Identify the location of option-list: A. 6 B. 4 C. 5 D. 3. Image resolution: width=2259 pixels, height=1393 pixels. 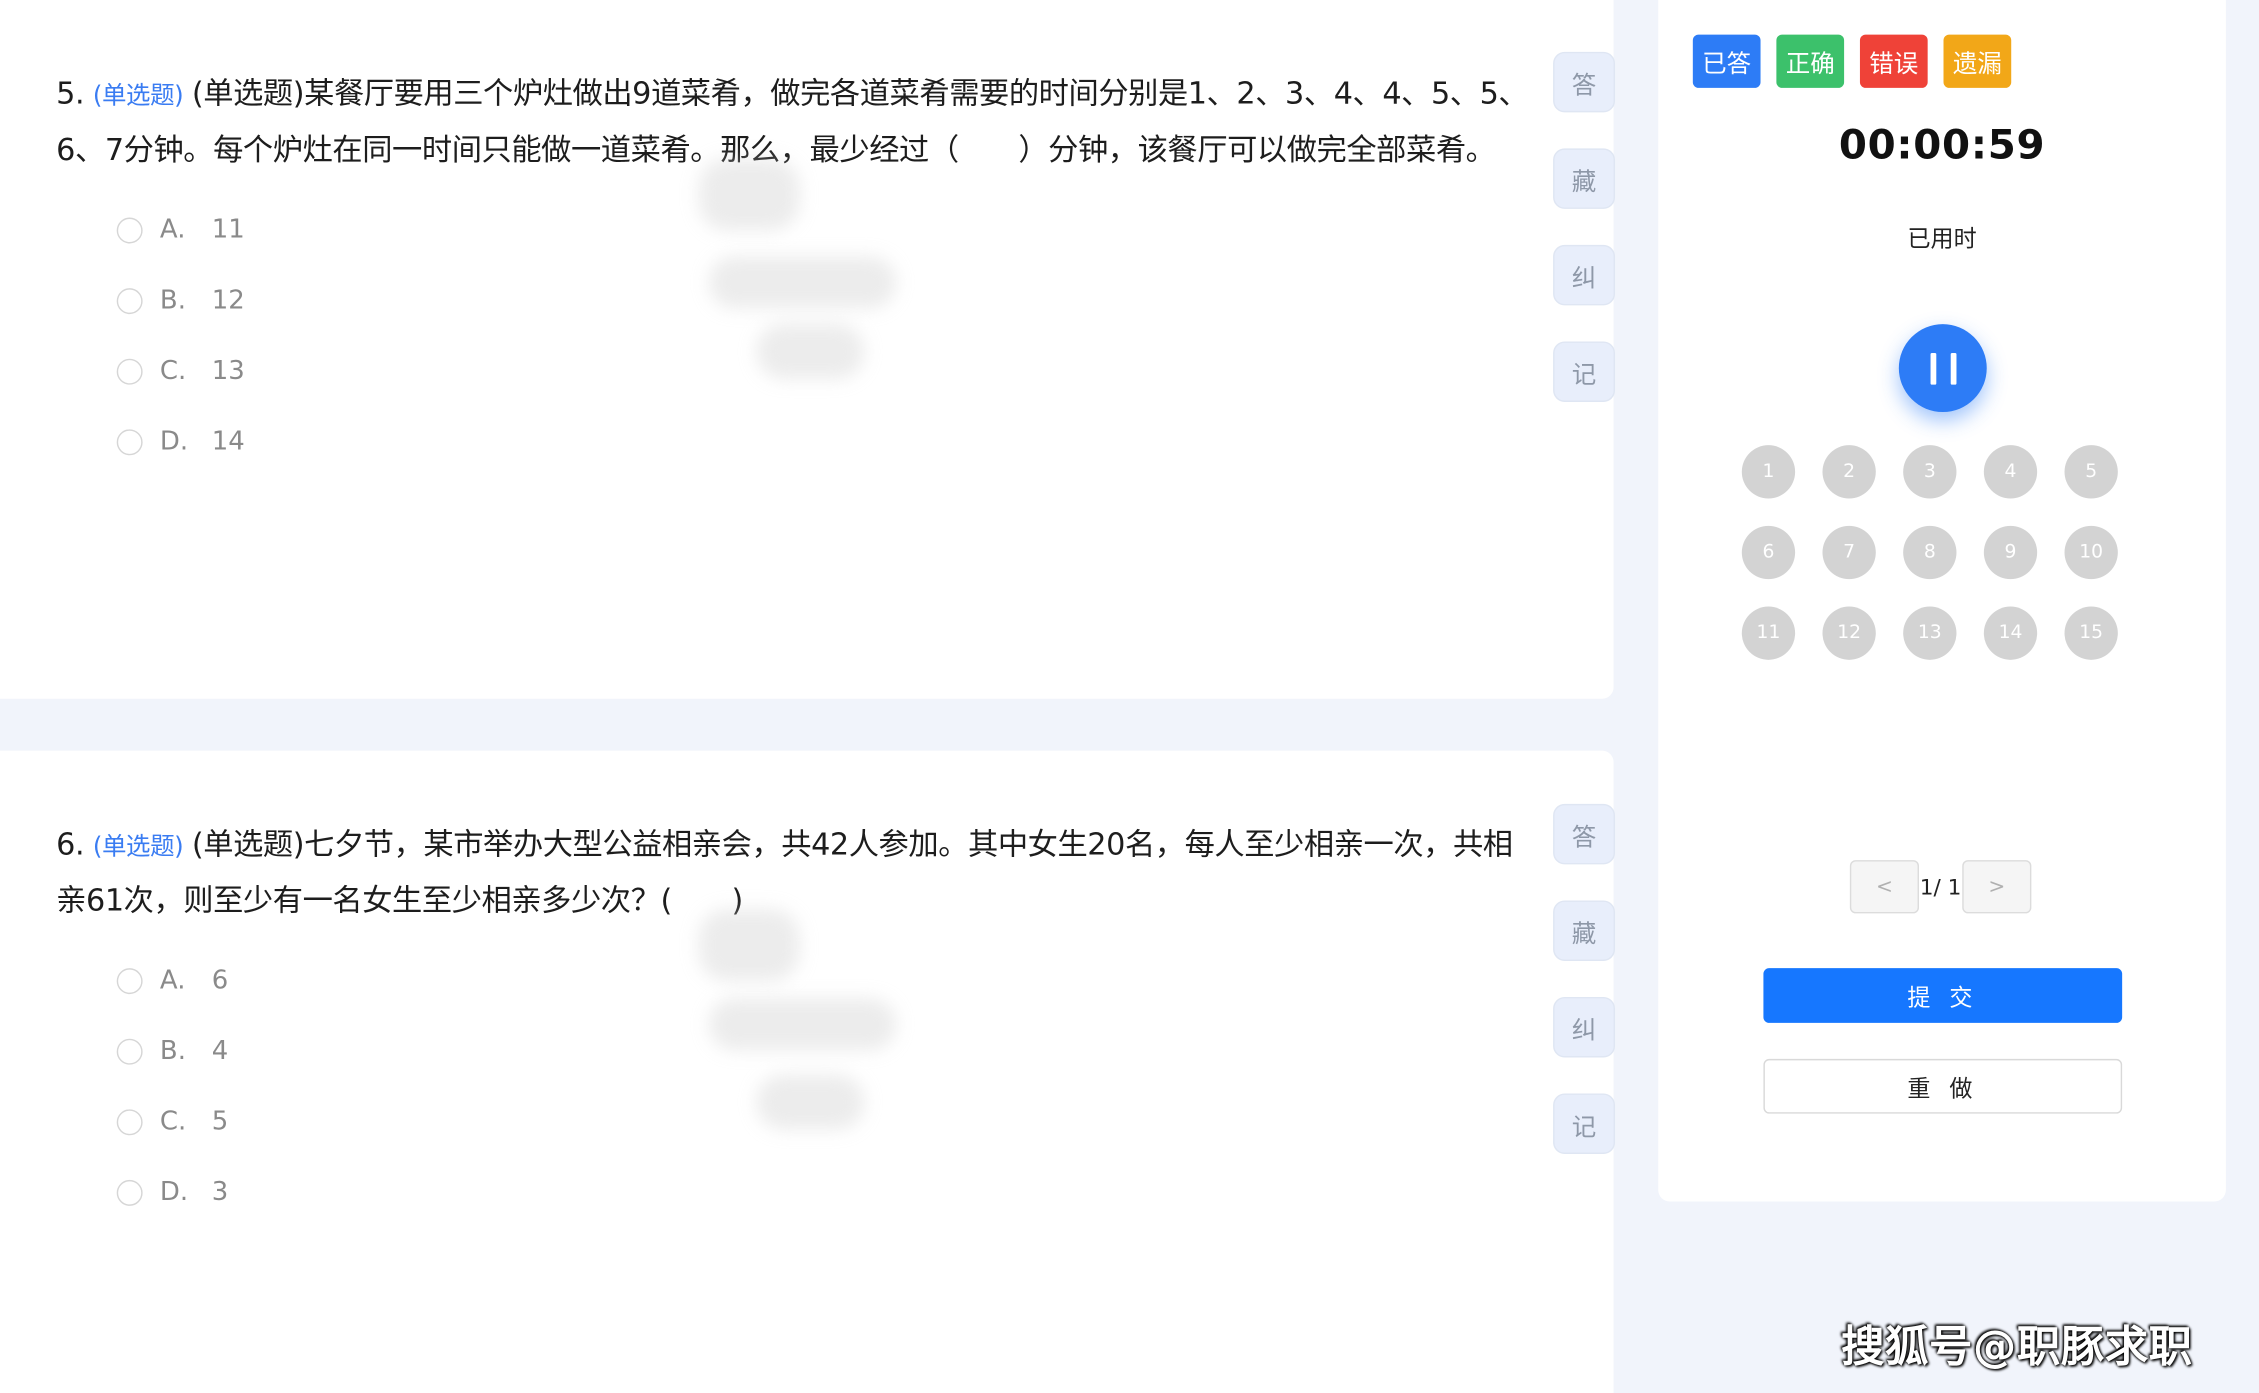
(172, 1086).